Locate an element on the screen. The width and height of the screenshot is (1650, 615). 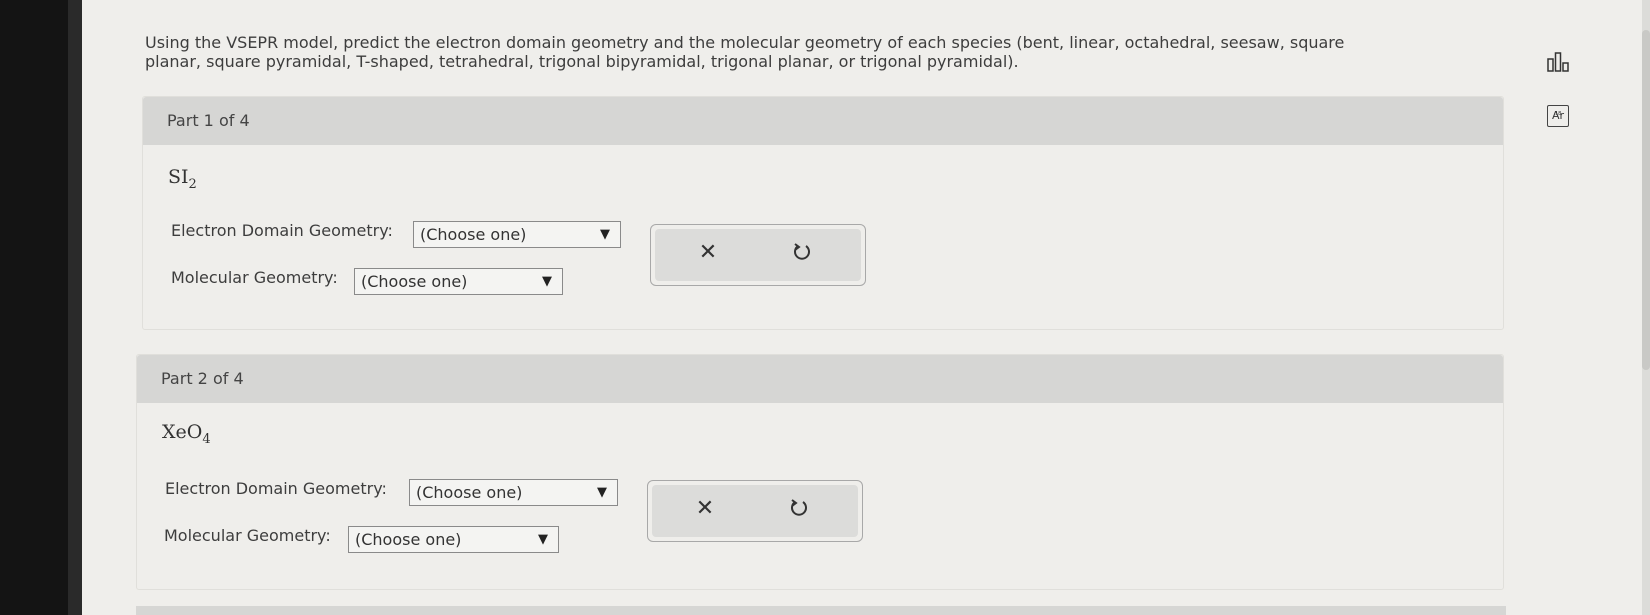
part-1-molecular-label: Molecular Geometry: is located at coordinates (254, 277).